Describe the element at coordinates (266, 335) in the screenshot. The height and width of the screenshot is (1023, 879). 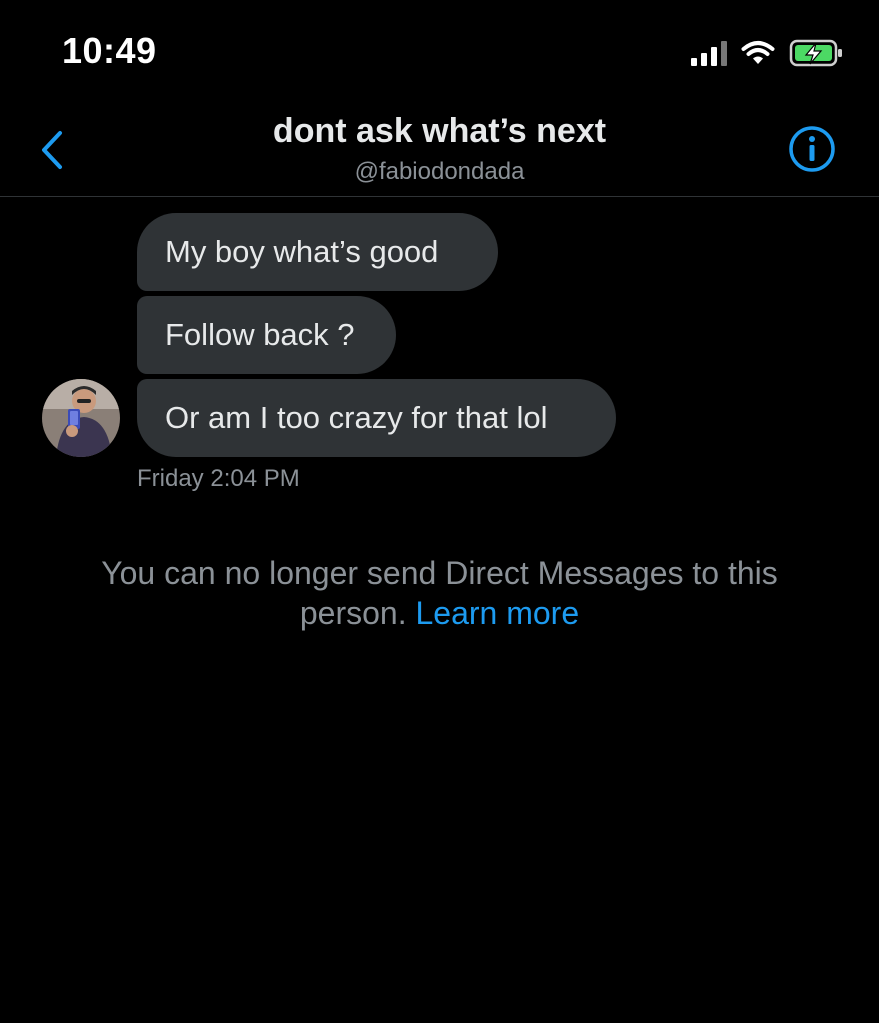
I see `message-bubble: Follow back ?` at that location.